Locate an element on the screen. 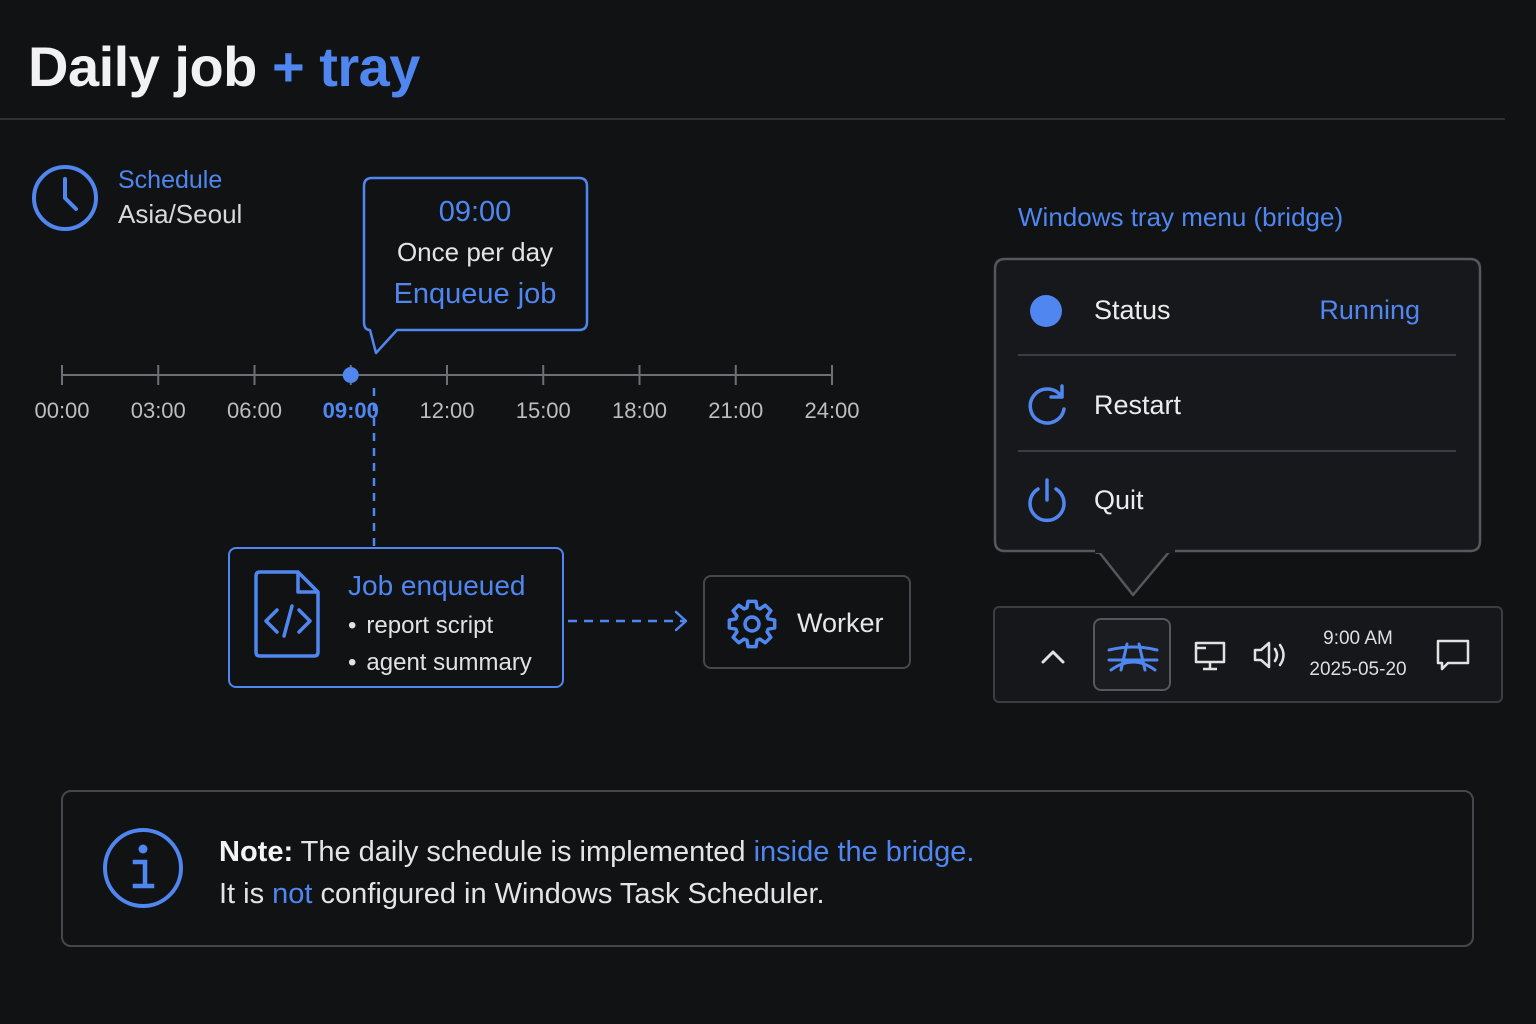  timeline-tick-label: 03:00 is located at coordinates (158, 410).